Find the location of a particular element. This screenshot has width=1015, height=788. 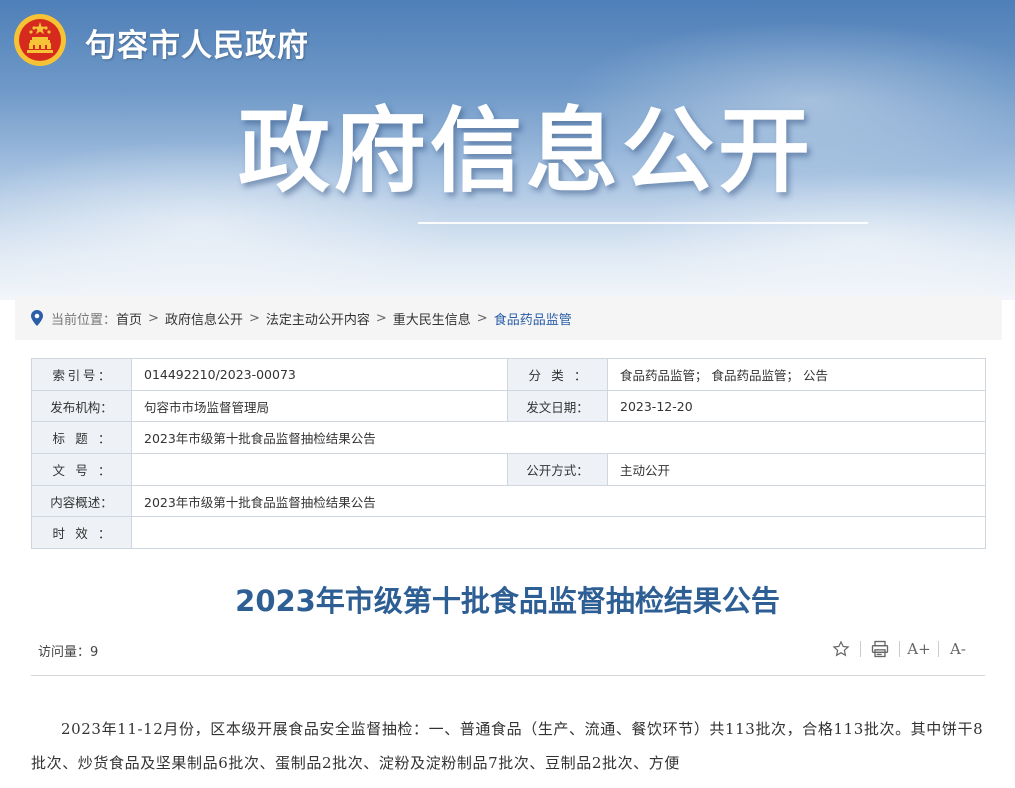

title-label: 标题： is located at coordinates (81, 439).